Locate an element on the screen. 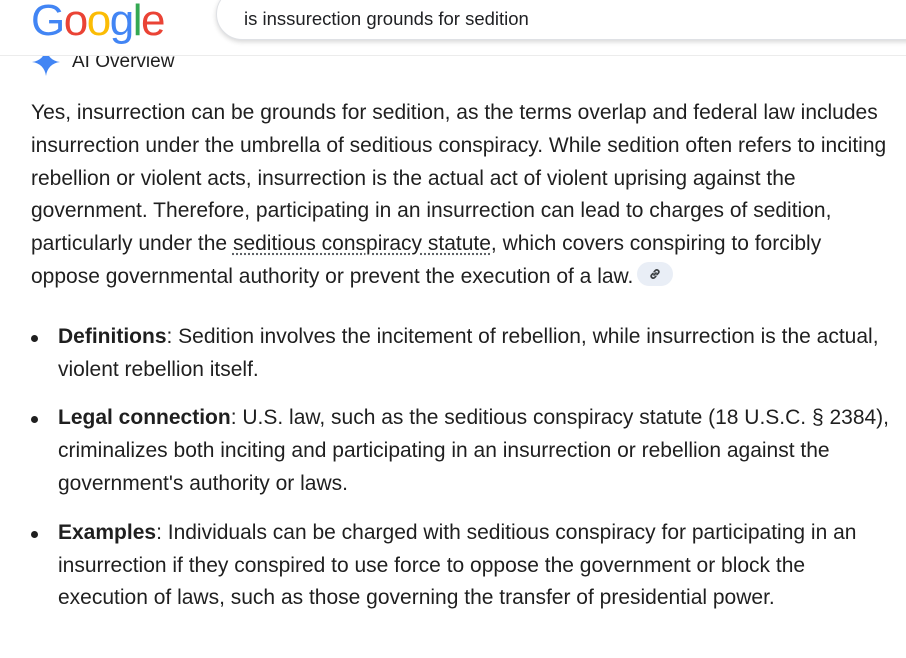 The height and width of the screenshot is (658, 906). logo-letter: g is located at coordinates (121, 22).